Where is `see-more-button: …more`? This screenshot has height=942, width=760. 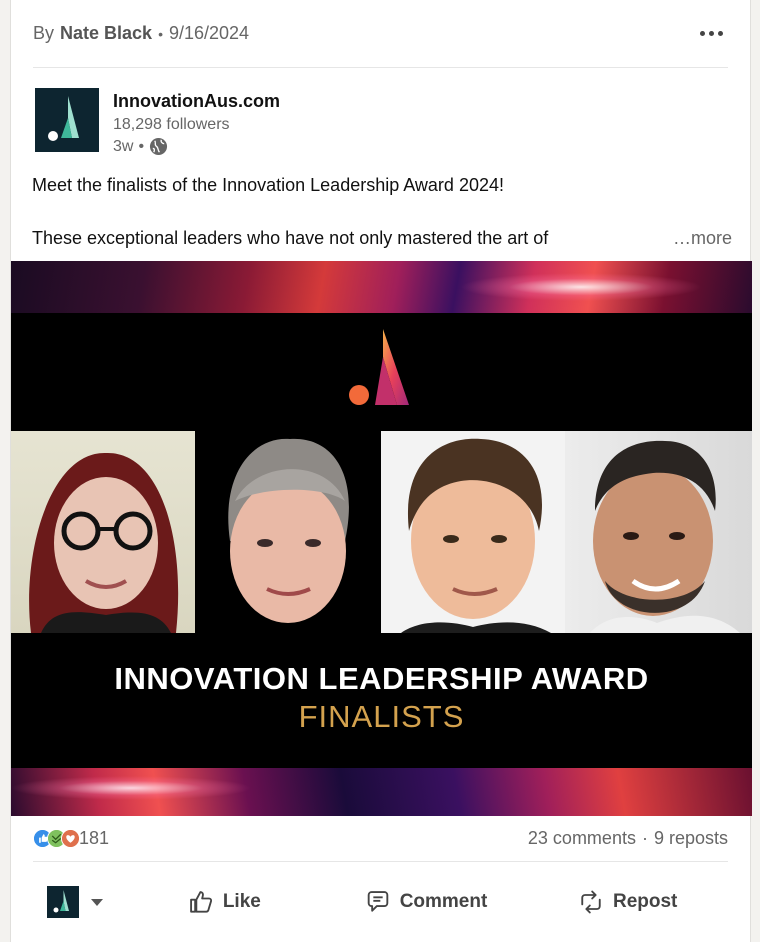
see-more-button: …more is located at coordinates (702, 238).